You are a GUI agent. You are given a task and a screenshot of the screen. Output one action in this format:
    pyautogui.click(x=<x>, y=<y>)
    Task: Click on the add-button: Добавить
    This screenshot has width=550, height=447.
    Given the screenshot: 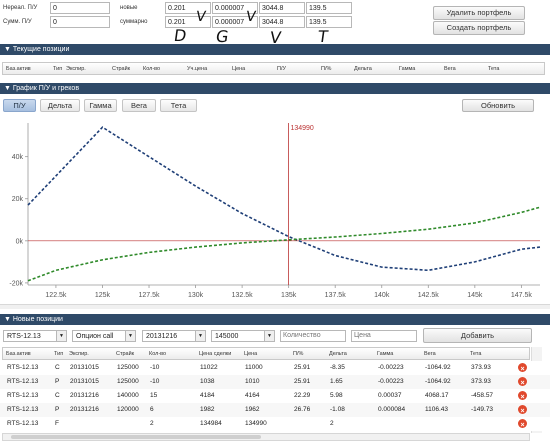 What is the action you would take?
    pyautogui.click(x=477, y=335)
    